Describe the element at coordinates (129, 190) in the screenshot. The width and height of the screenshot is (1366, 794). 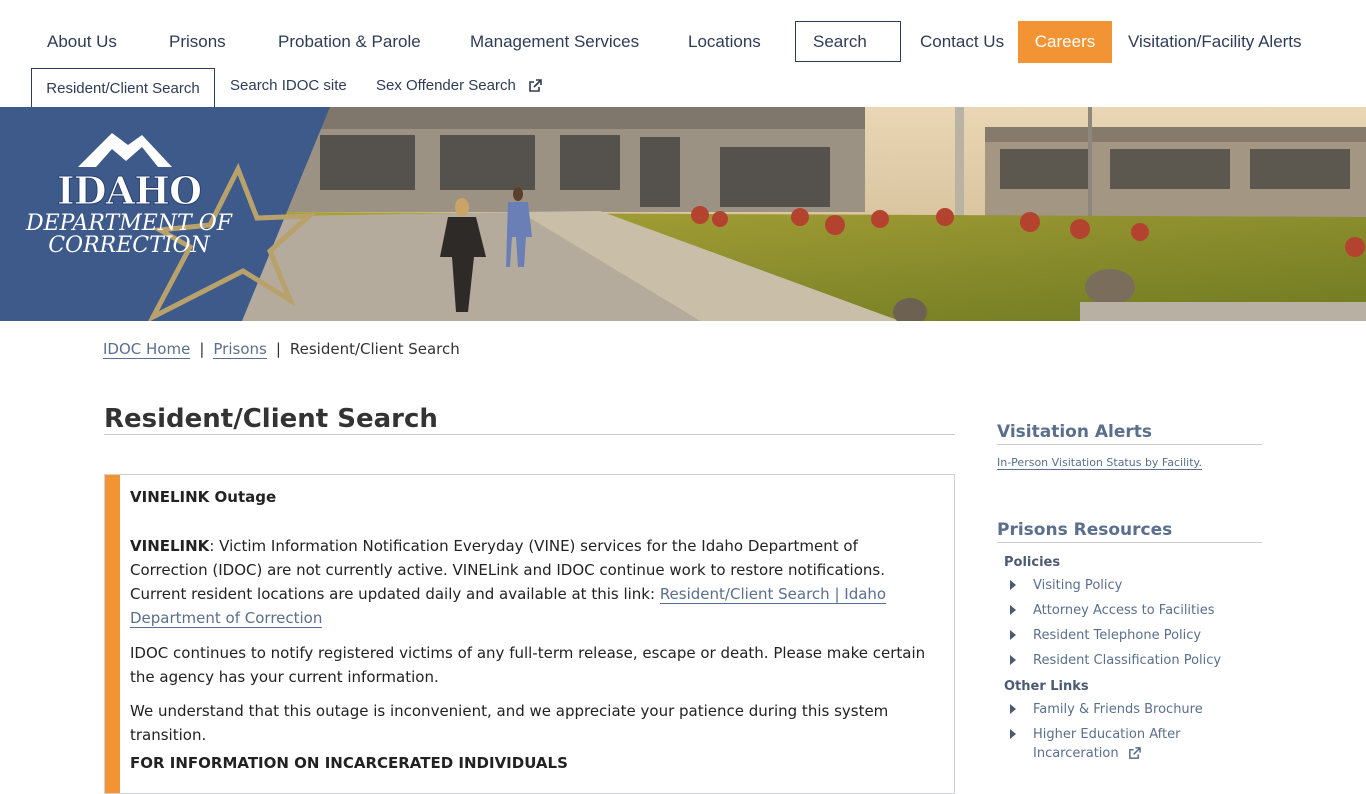
I see `logo-idaho: IDAHO` at that location.